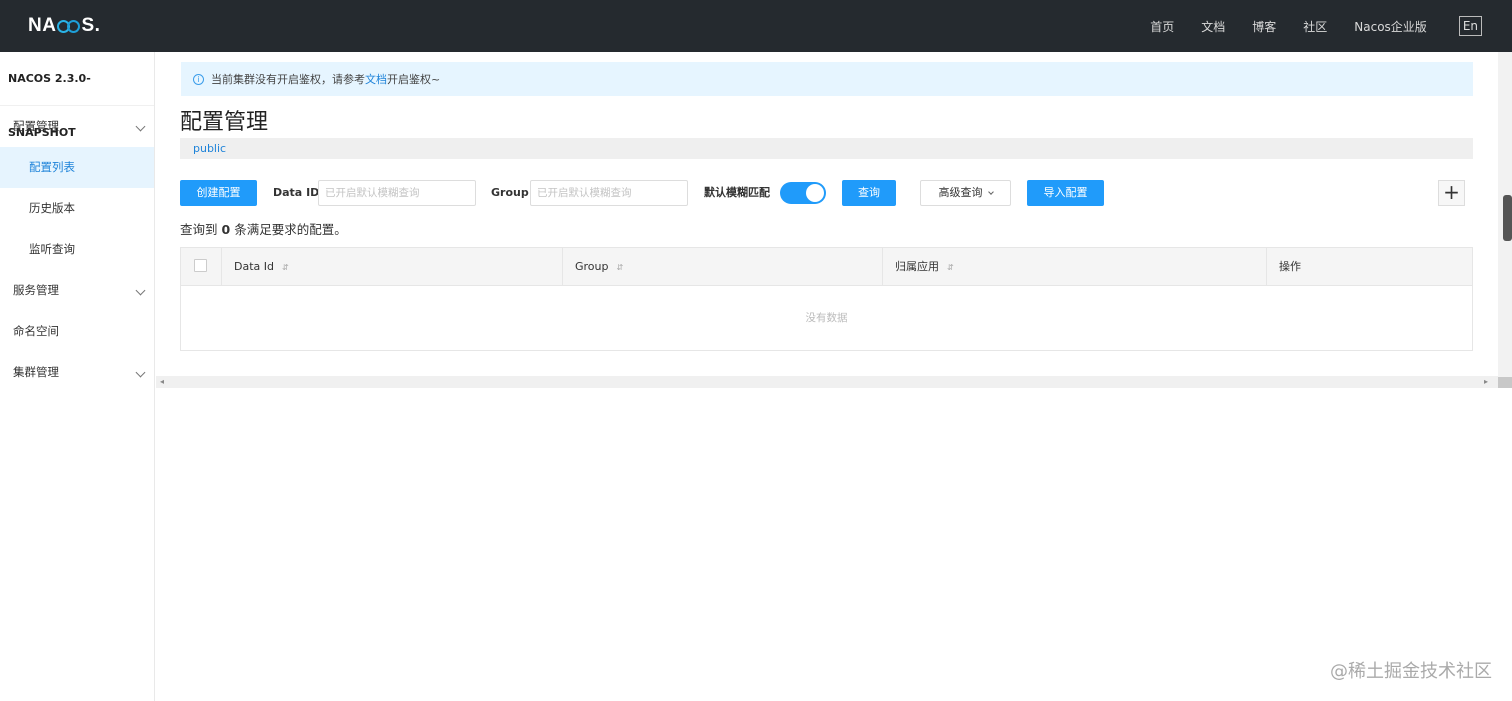 Image resolution: width=1512 pixels, height=701 pixels. What do you see at coordinates (391, 267) in the screenshot?
I see `column-header-data-id: Data Id ⇵` at bounding box center [391, 267].